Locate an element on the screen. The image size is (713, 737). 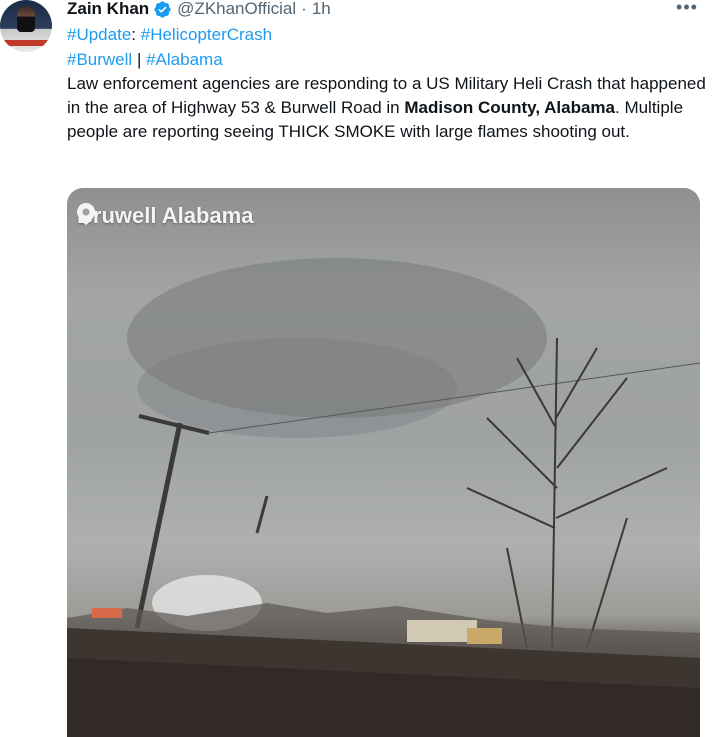
map-pin-icon is located at coordinates (86, 214).